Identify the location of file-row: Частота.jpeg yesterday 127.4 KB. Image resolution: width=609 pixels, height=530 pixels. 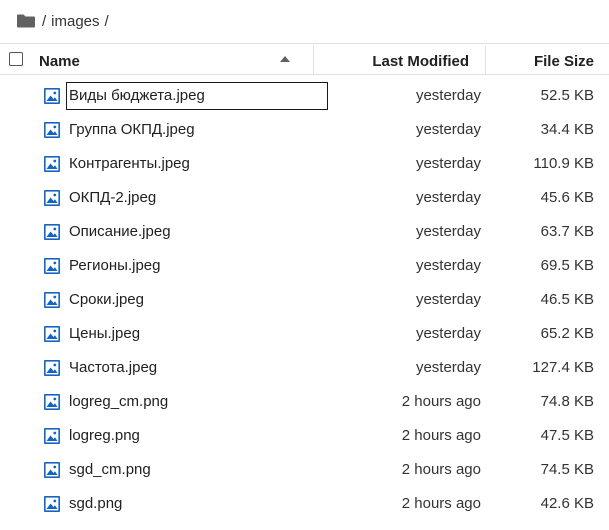
(304, 369).